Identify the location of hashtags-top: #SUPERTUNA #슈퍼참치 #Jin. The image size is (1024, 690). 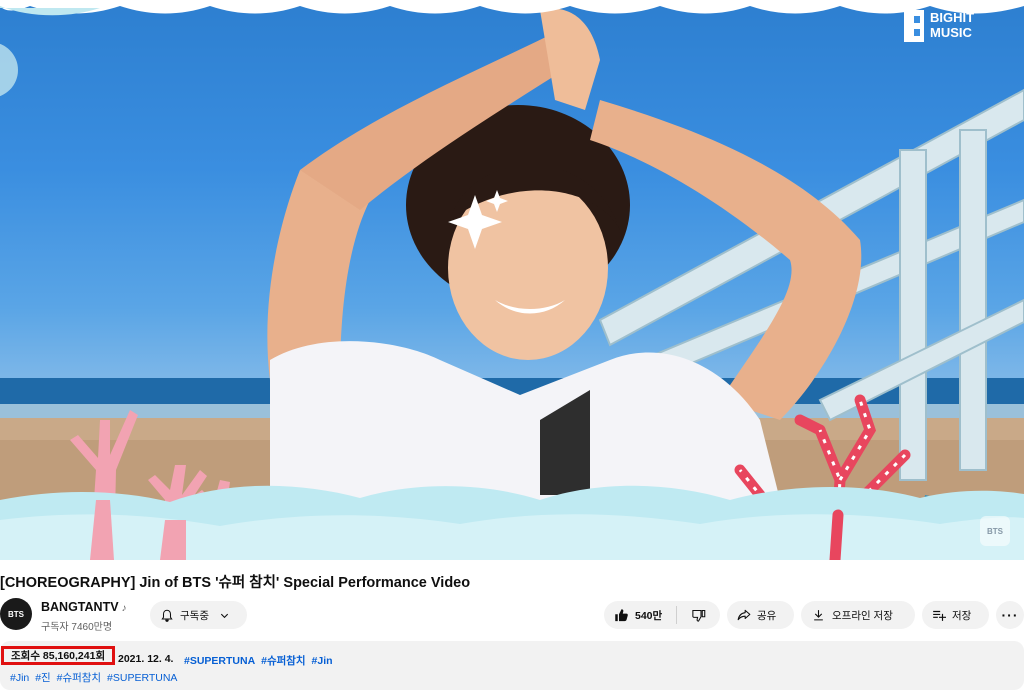
(260, 660).